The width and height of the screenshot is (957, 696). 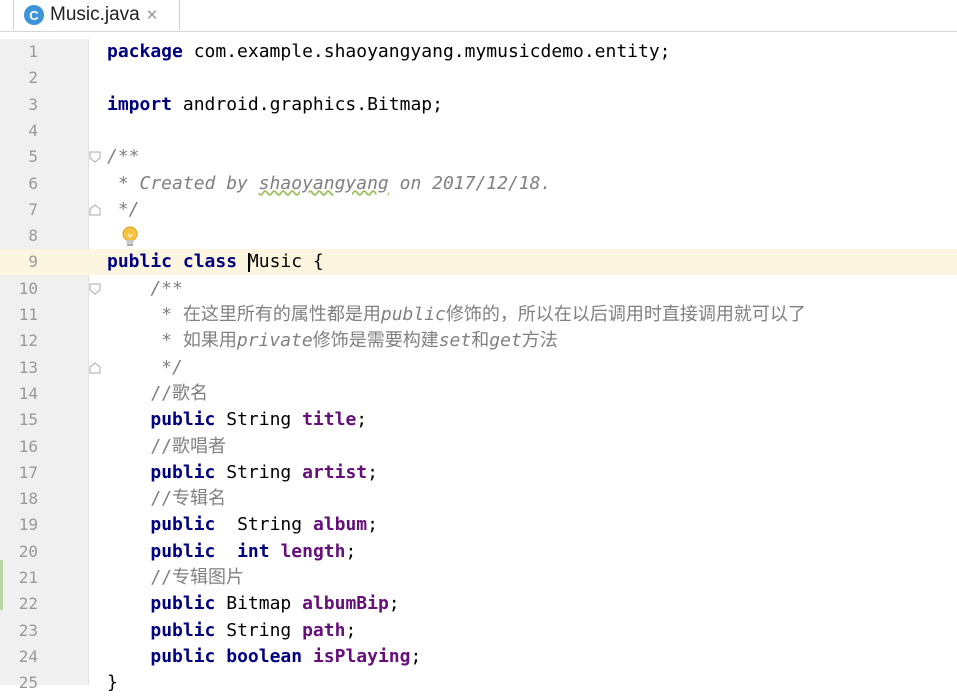 What do you see at coordinates (28, 472) in the screenshot?
I see `line-number: 17` at bounding box center [28, 472].